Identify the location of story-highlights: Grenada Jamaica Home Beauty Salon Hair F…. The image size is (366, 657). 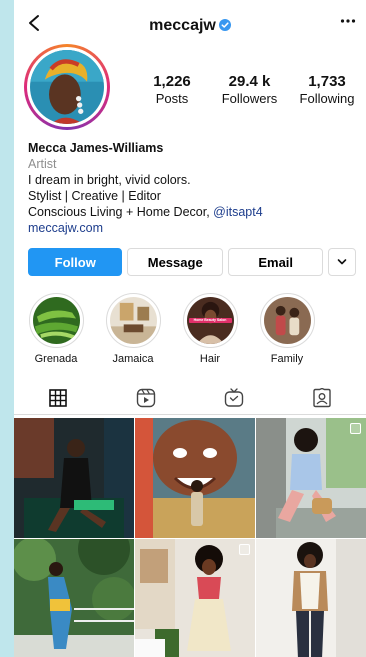
(195, 332).